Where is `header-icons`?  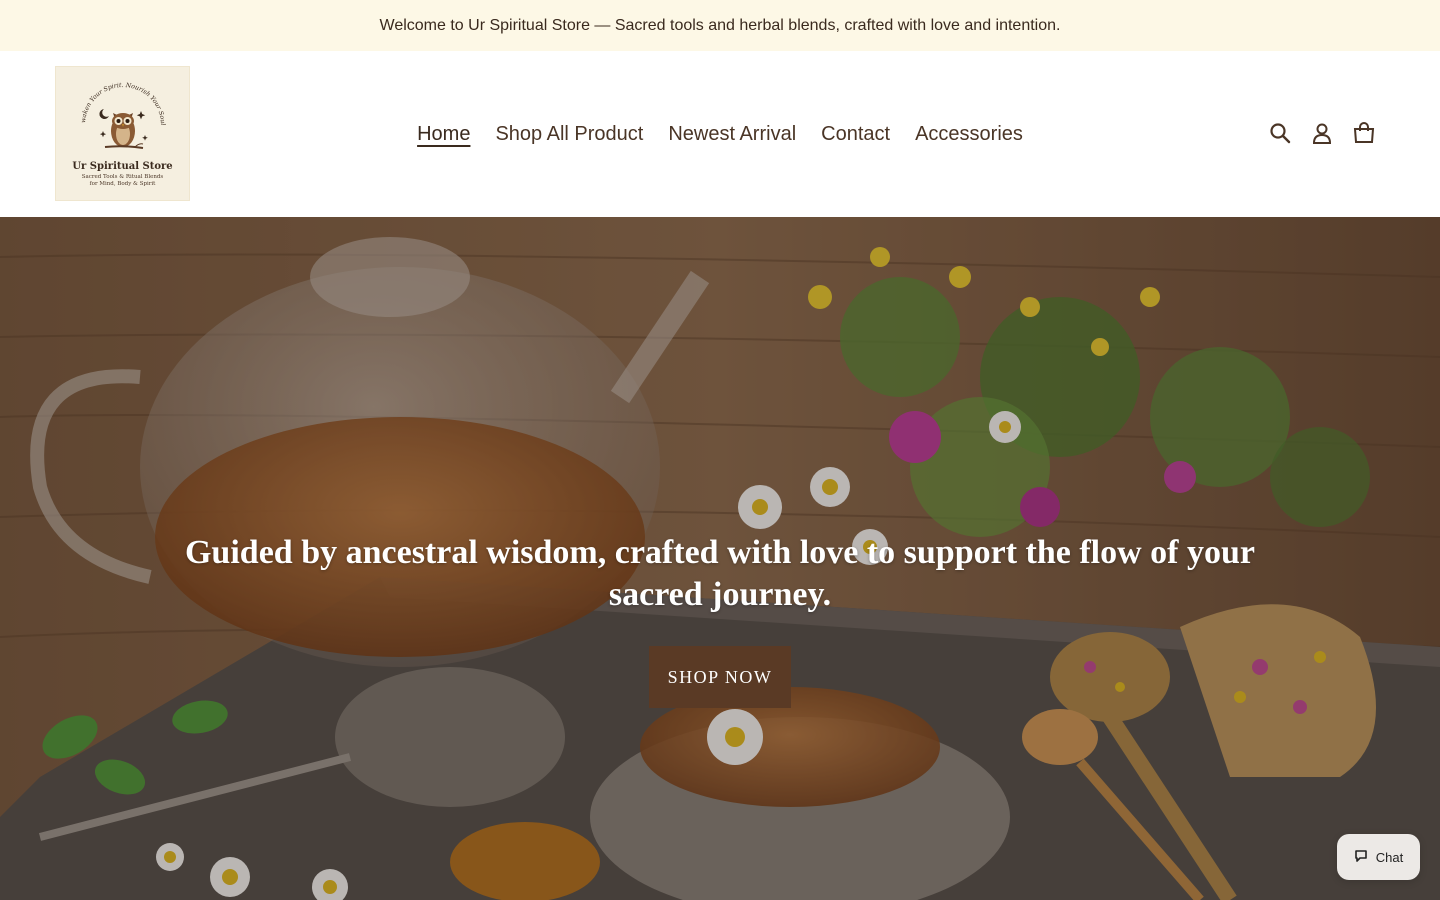
header-icons is located at coordinates (1322, 133).